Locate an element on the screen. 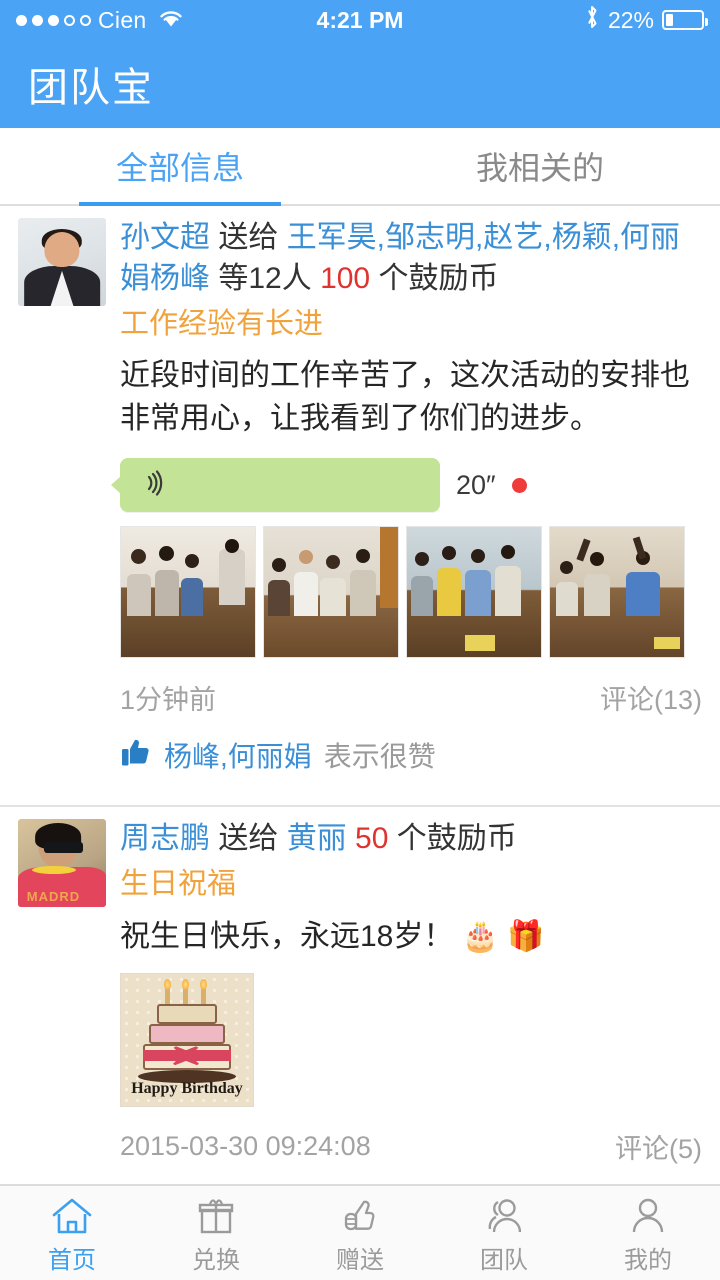 The height and width of the screenshot is (1280, 720). post-content: 近段时间的工作辛苦了，这次活动的安排也非常用心，让我看到了你们的进步。 is located at coordinates (405, 397).